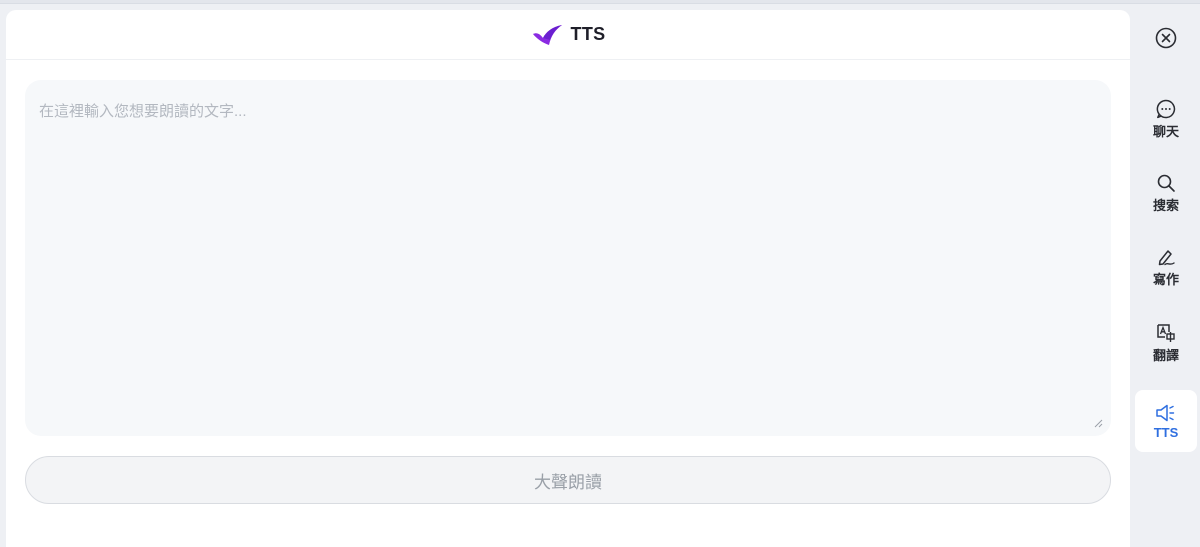  What do you see at coordinates (1166, 257) in the screenshot?
I see `pen-icon` at bounding box center [1166, 257].